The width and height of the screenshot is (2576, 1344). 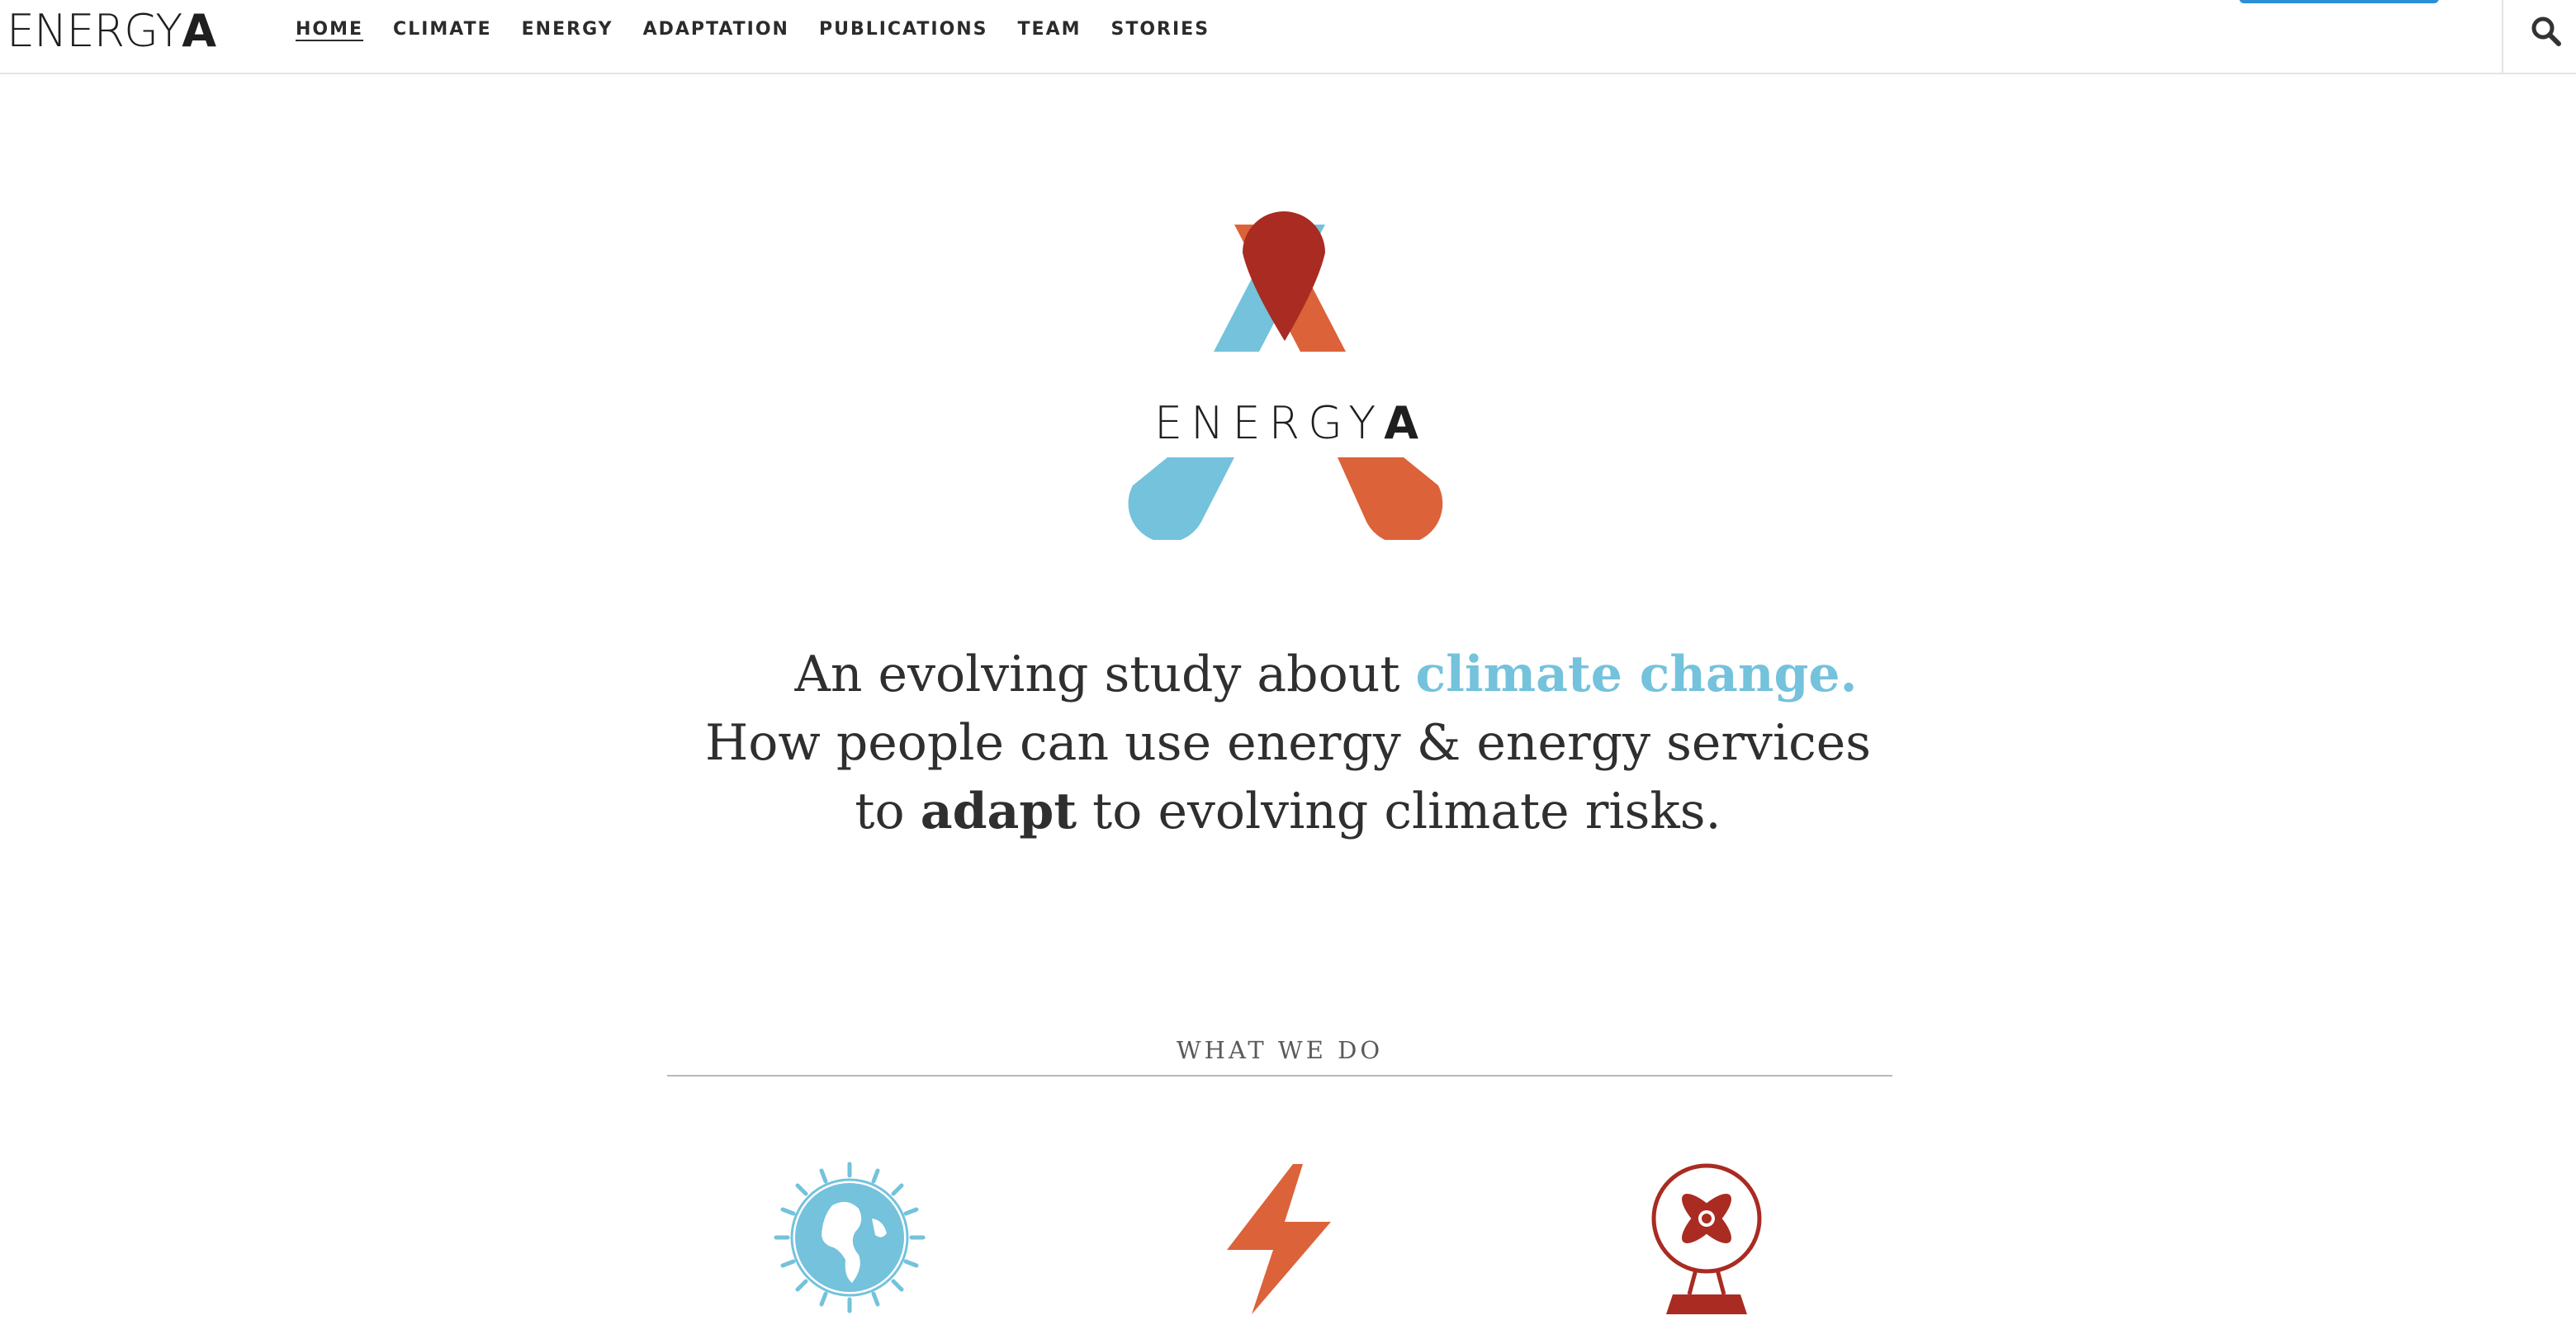 I want to click on brand-text: ENERGY, so click(x=94, y=31).